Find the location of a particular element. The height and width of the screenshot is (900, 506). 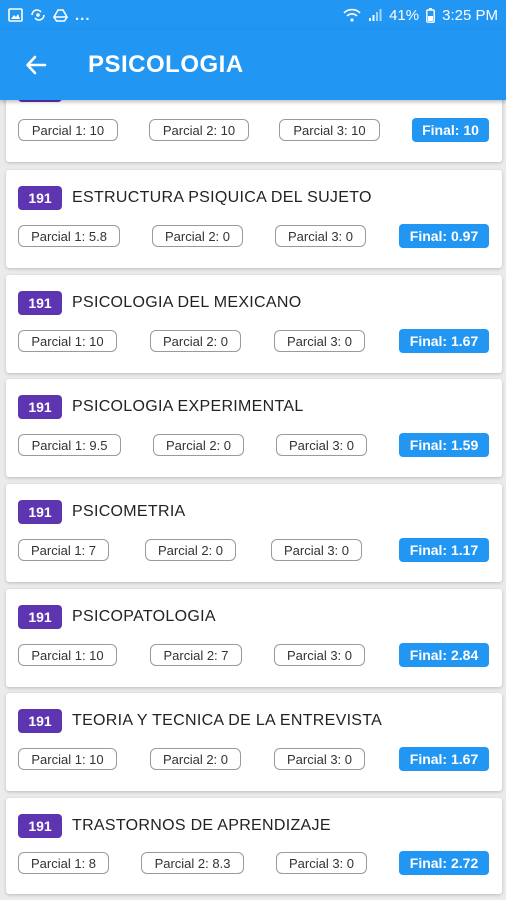

final-grade-badge: Final: 1.17 is located at coordinates (444, 550).